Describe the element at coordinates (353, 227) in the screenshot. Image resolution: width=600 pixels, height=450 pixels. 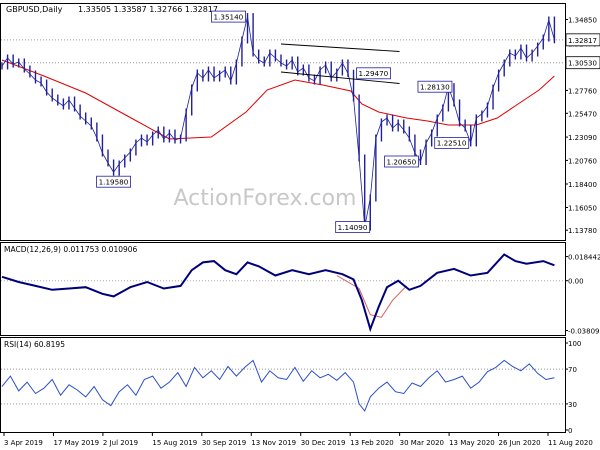
I see `annotation-label: 1.14090` at that location.